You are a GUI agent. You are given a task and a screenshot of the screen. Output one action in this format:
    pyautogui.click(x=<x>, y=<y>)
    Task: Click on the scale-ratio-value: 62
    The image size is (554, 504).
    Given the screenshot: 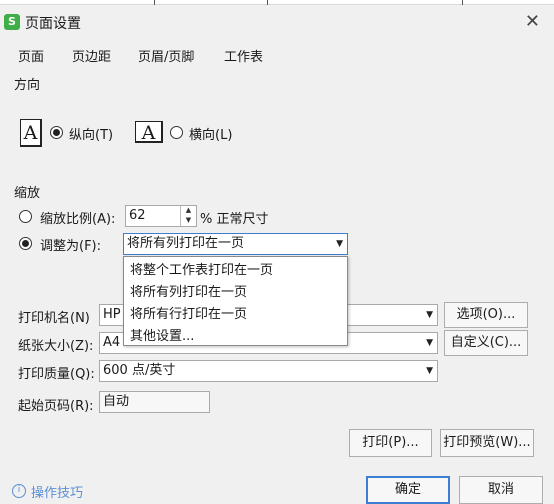 What is the action you would take?
    pyautogui.click(x=137, y=215)
    